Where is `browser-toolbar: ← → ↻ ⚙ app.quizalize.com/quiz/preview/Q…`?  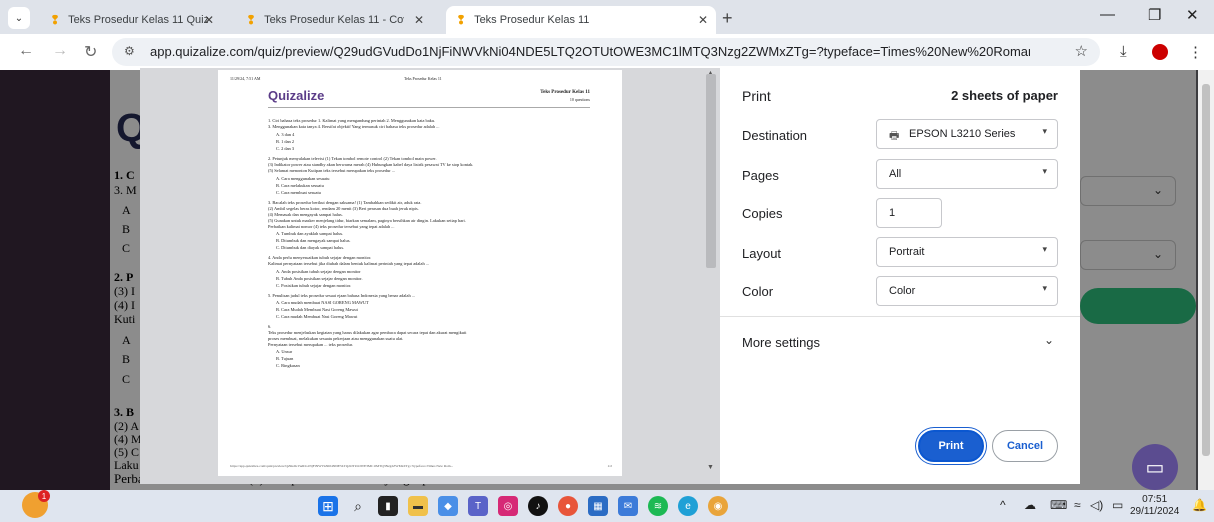 browser-toolbar: ← → ↻ ⚙ app.quizalize.com/quiz/preview/Q… is located at coordinates (607, 52).